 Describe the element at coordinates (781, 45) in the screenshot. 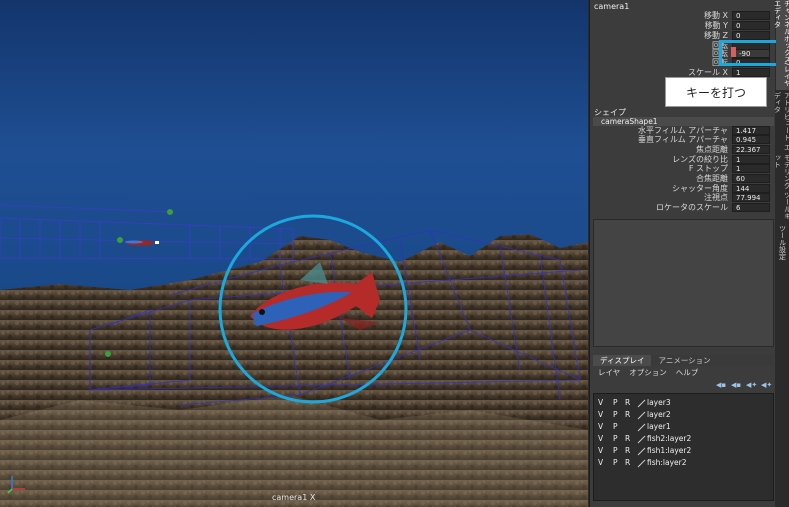

I see `tab-channel-box: チャンネルボックス/レイヤ エディタ` at that location.